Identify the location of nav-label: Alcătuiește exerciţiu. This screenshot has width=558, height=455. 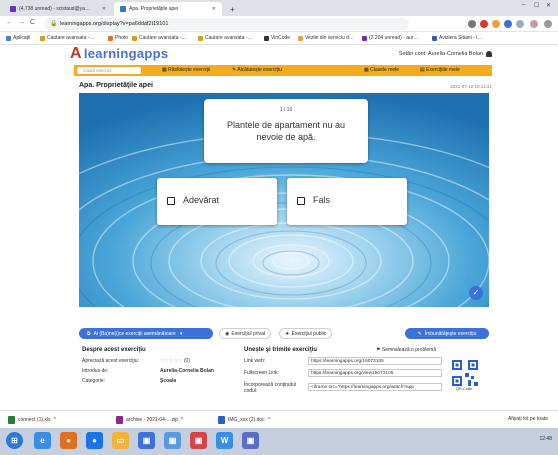
(259, 70).